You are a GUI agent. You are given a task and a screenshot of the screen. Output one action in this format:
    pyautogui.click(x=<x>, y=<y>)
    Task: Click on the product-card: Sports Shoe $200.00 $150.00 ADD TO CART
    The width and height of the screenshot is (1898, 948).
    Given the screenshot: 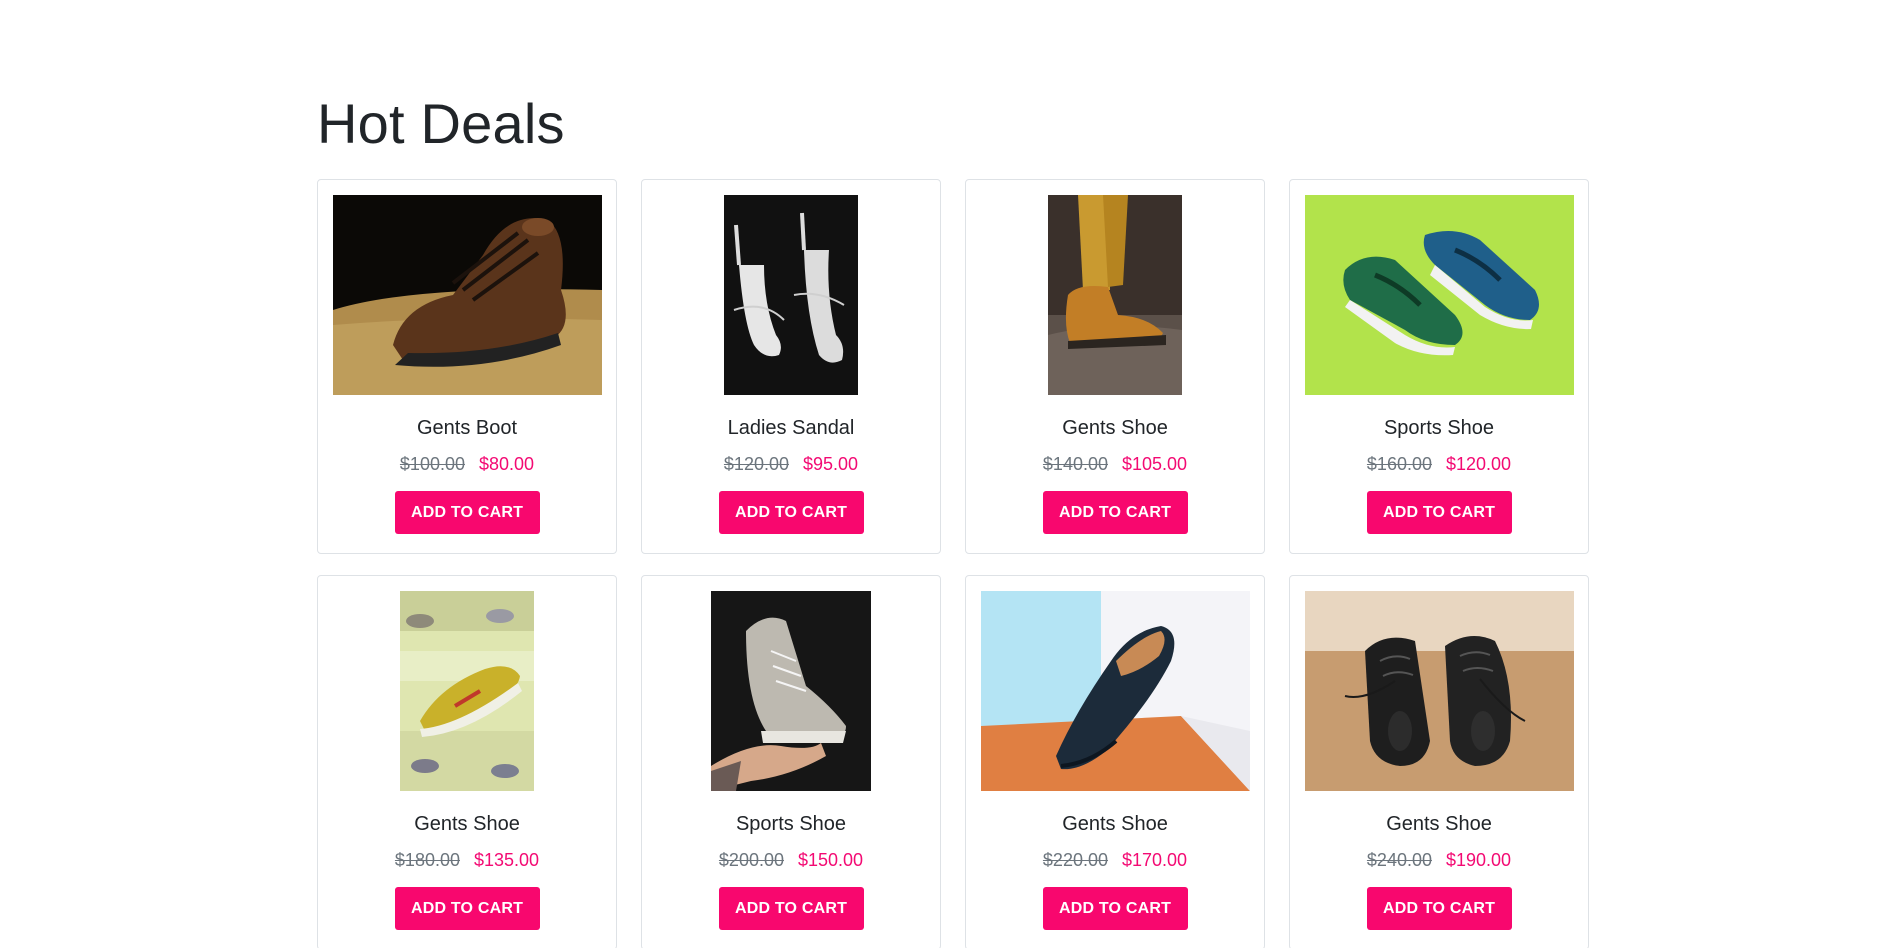 What is the action you would take?
    pyautogui.click(x=791, y=761)
    